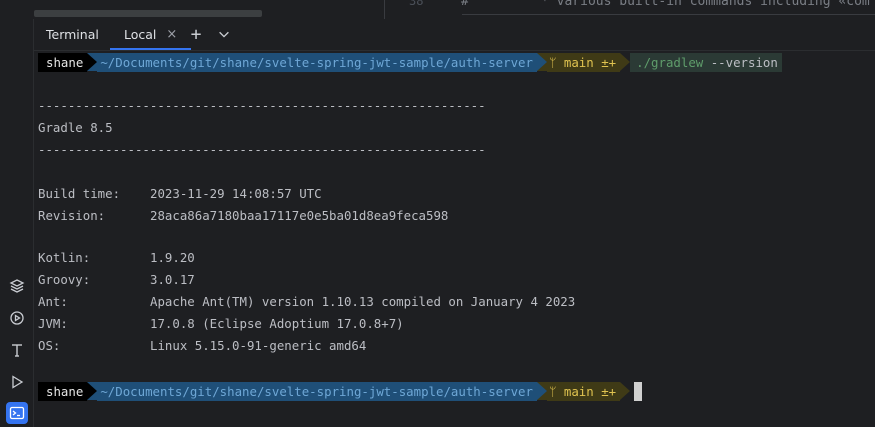  What do you see at coordinates (17, 318) in the screenshot?
I see `services-icon` at bounding box center [17, 318].